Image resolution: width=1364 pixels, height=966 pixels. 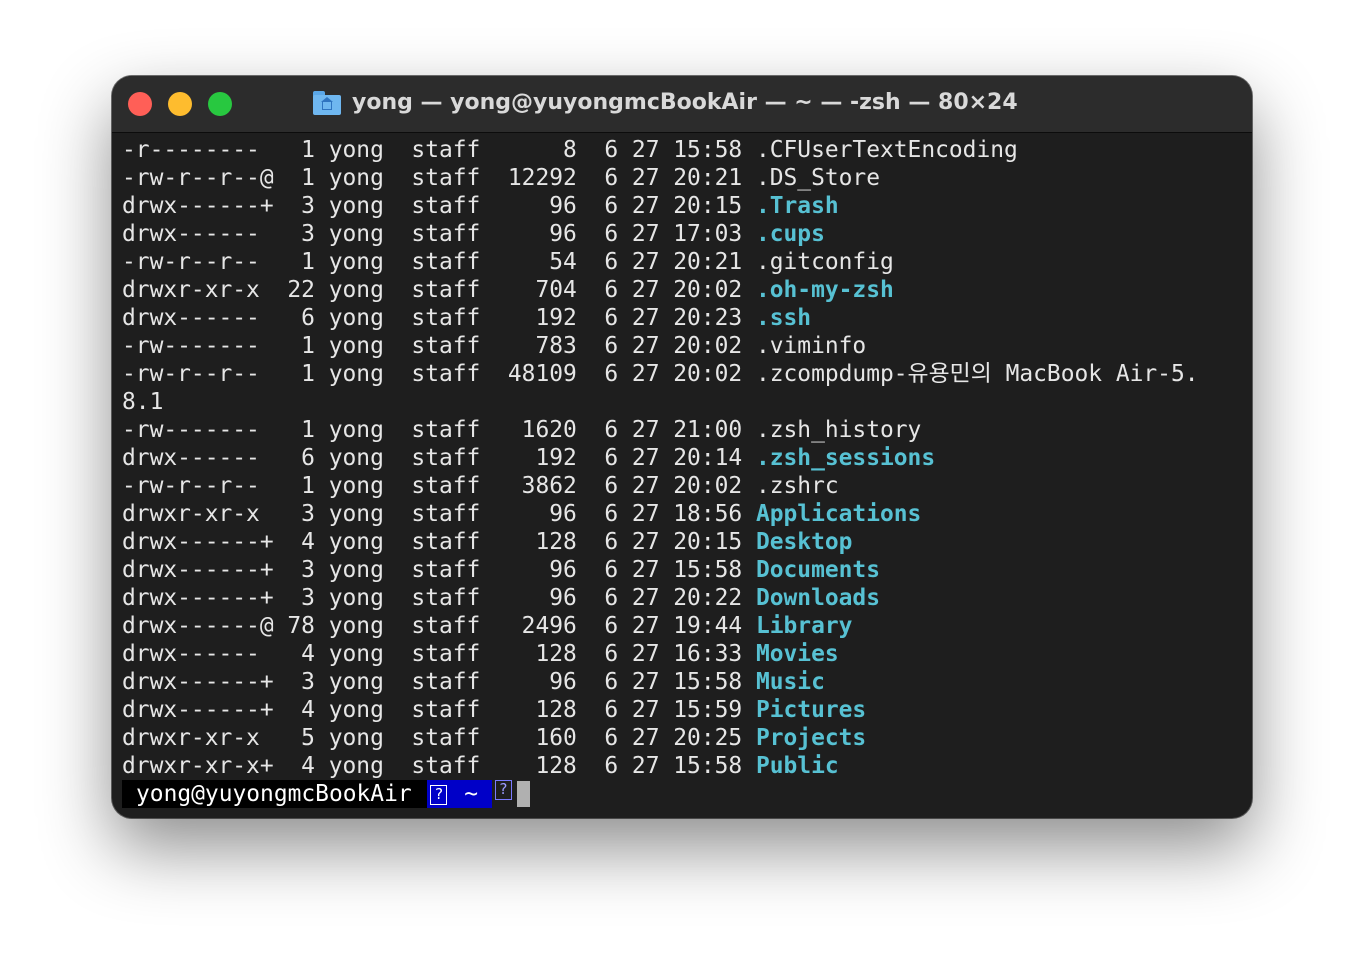 I want to click on directory-name: Pictures, so click(x=811, y=710).